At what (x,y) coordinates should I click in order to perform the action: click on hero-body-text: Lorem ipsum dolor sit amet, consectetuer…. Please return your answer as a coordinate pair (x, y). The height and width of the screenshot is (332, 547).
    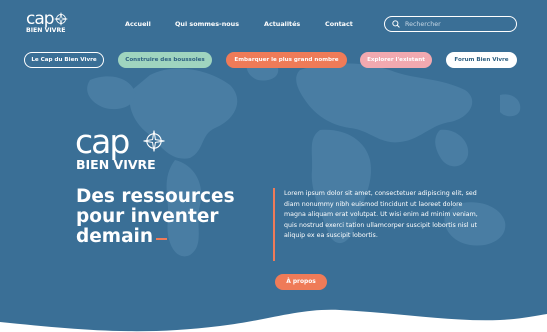
    Looking at the image, I should click on (381, 215).